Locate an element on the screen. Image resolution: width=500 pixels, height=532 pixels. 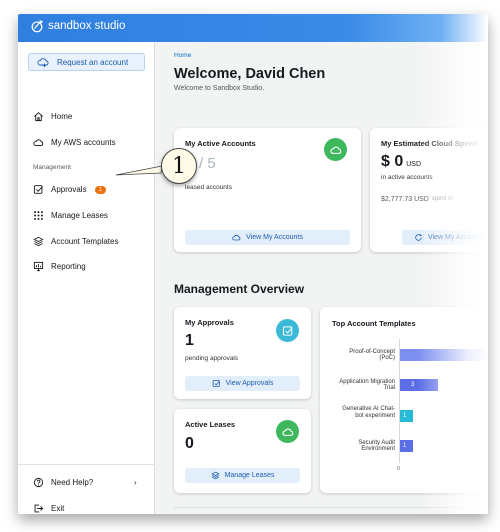
sidebar-item-aws-accounts: My AWS accounts is located at coordinates (74, 142).